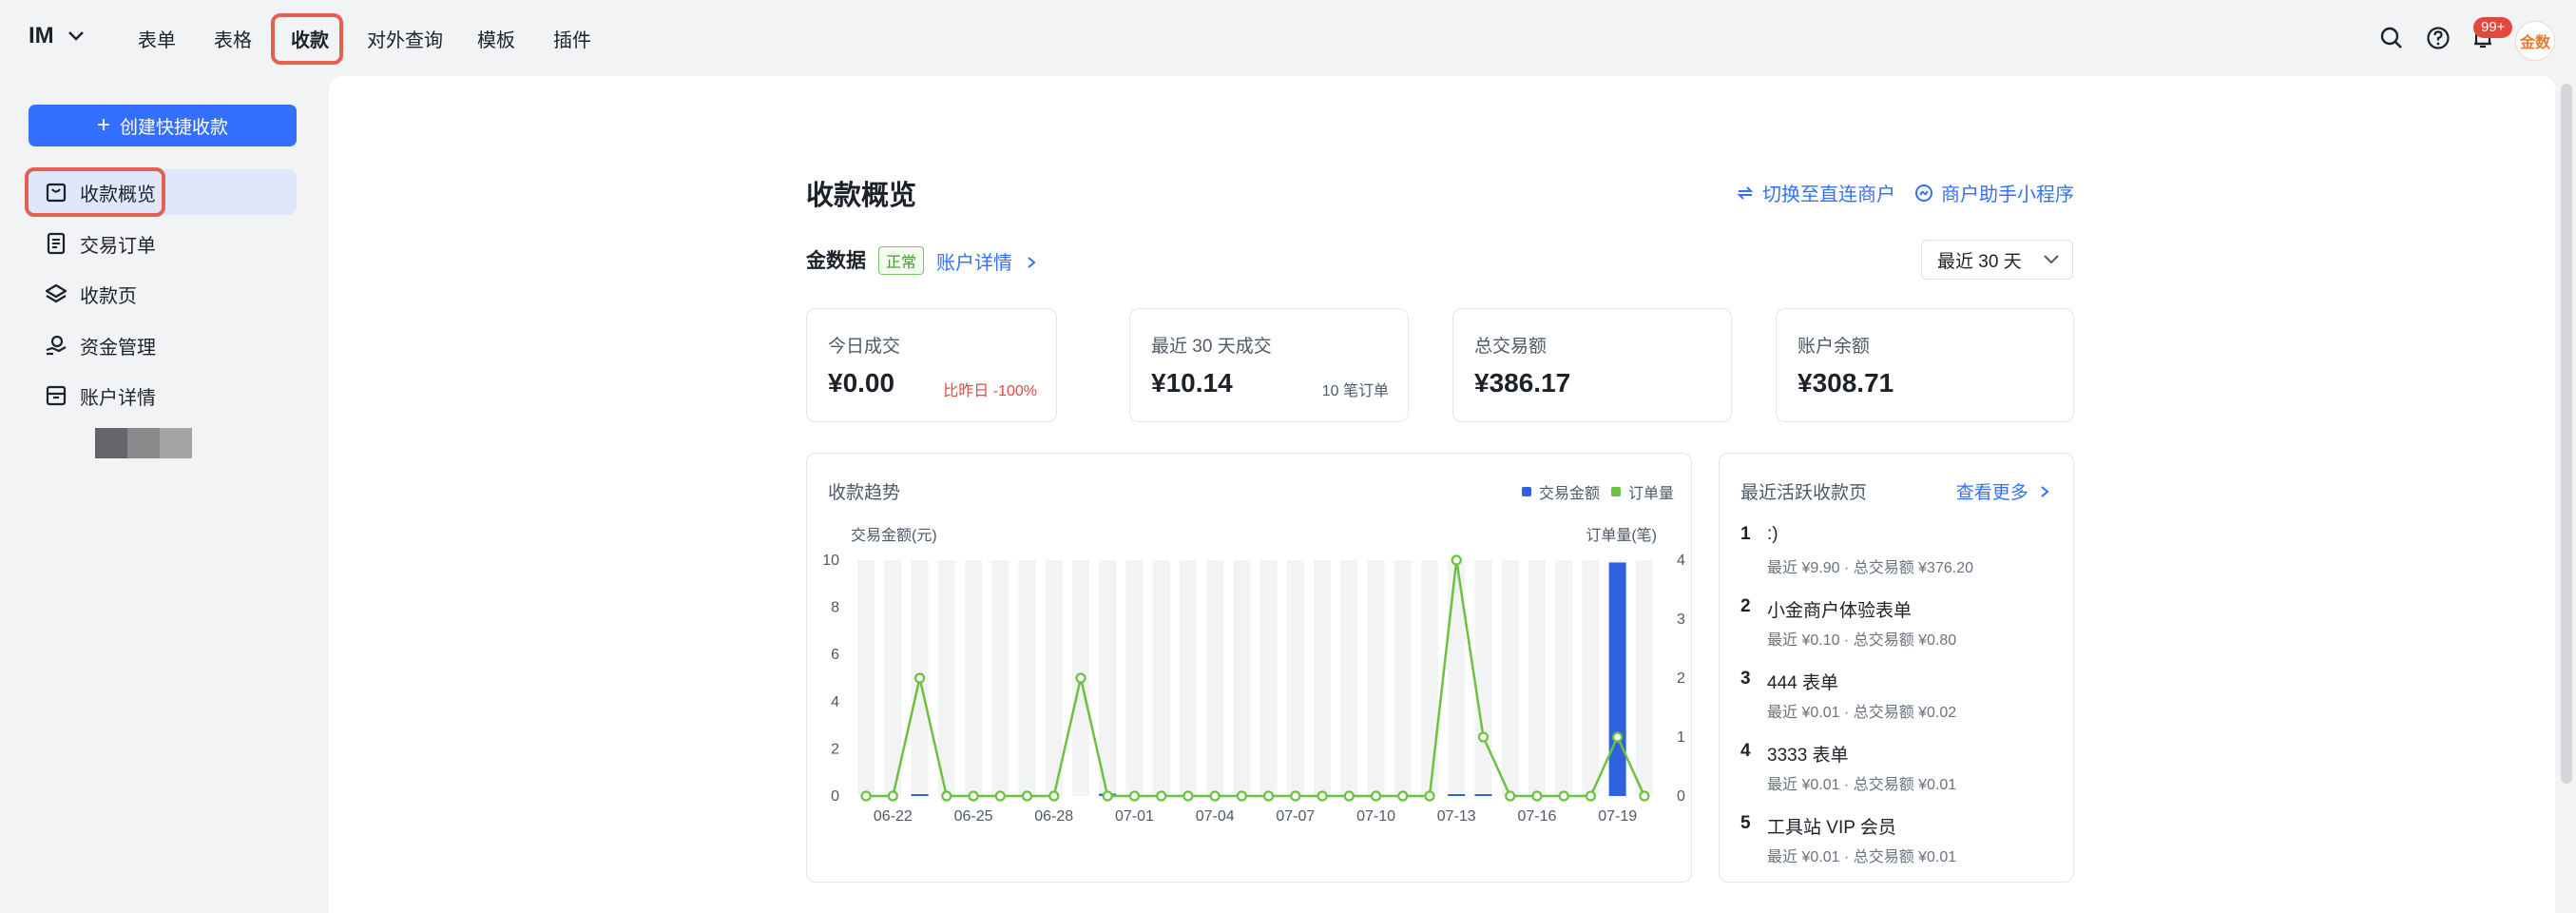 Image resolution: width=2576 pixels, height=913 pixels. I want to click on sidebar-item-label: 资金管理, so click(118, 348).